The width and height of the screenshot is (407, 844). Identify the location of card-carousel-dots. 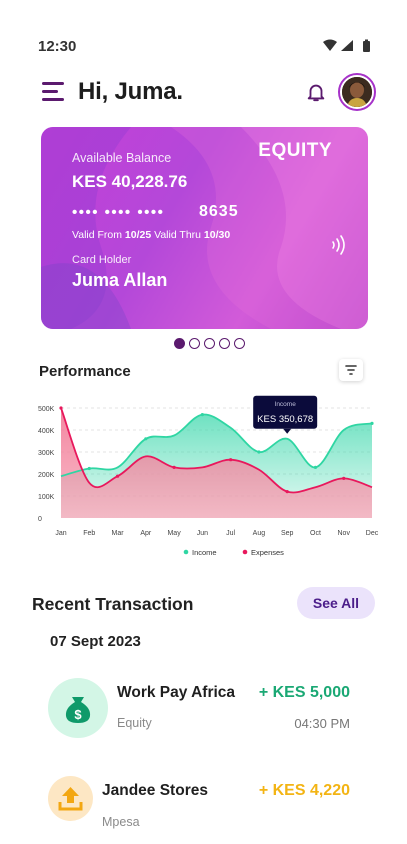
(209, 345).